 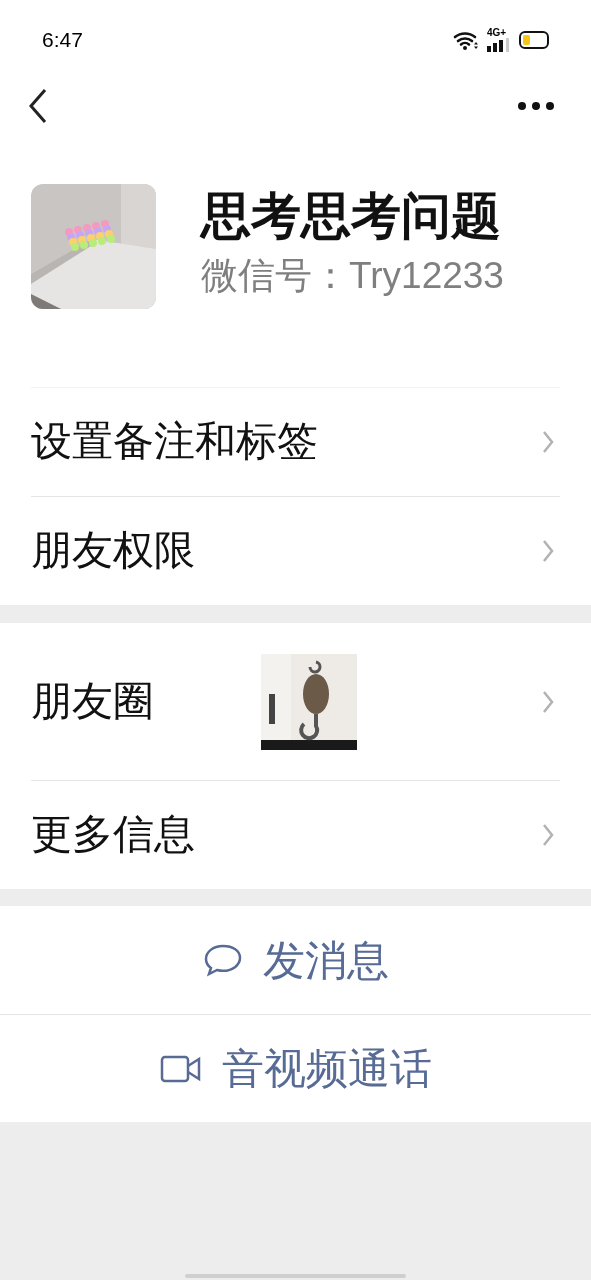 I want to click on menu-row: 更多信息, so click(x=295, y=834).